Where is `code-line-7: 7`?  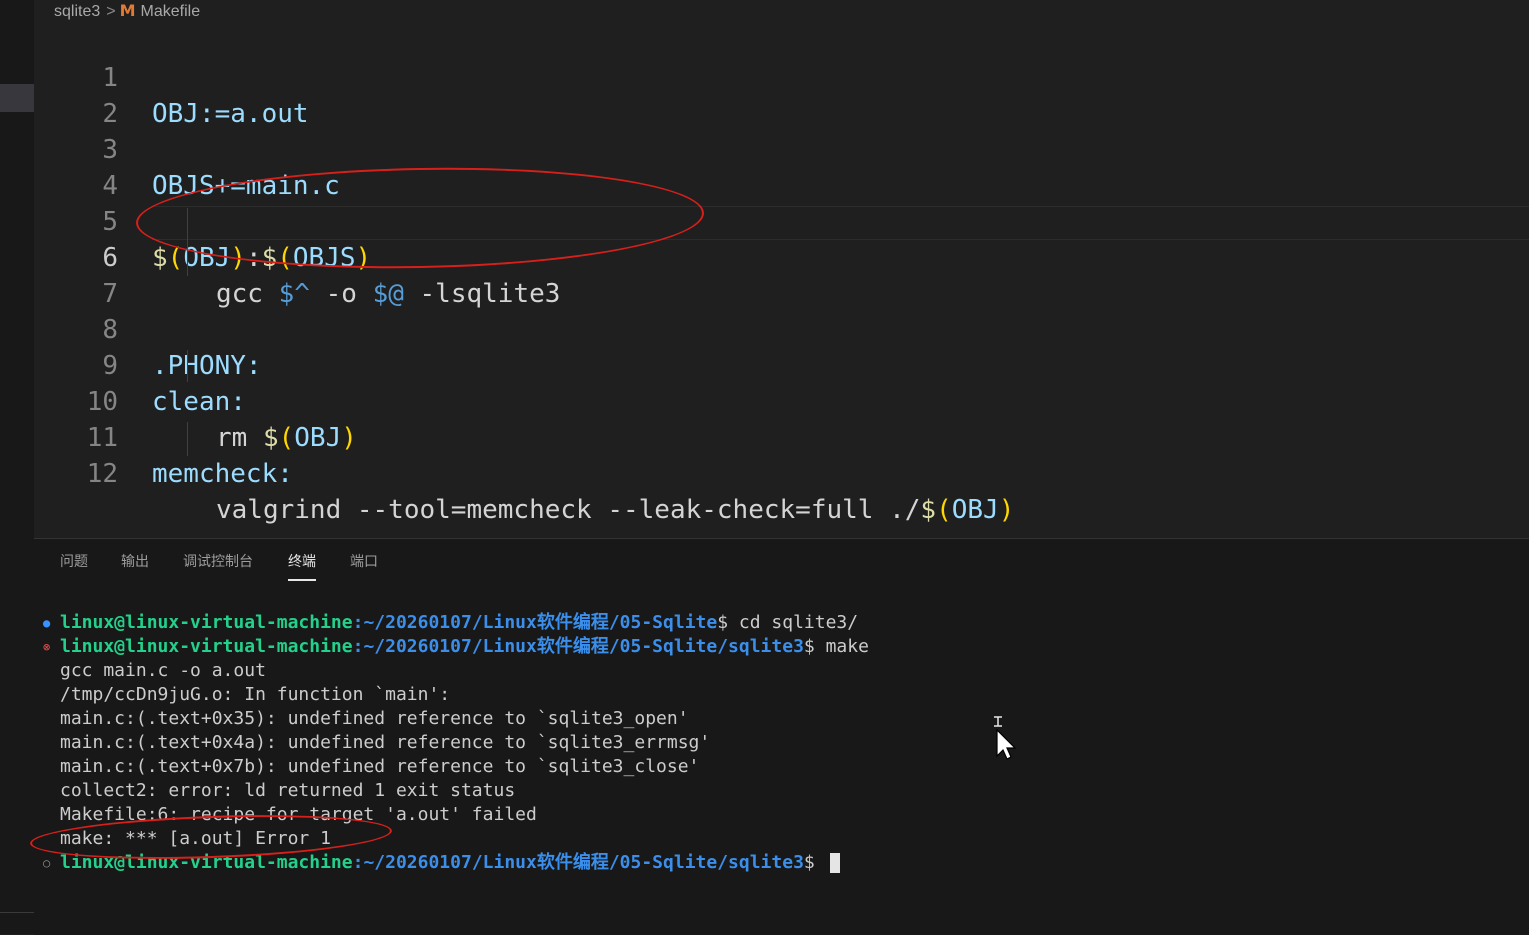 code-line-7: 7 is located at coordinates (76, 274).